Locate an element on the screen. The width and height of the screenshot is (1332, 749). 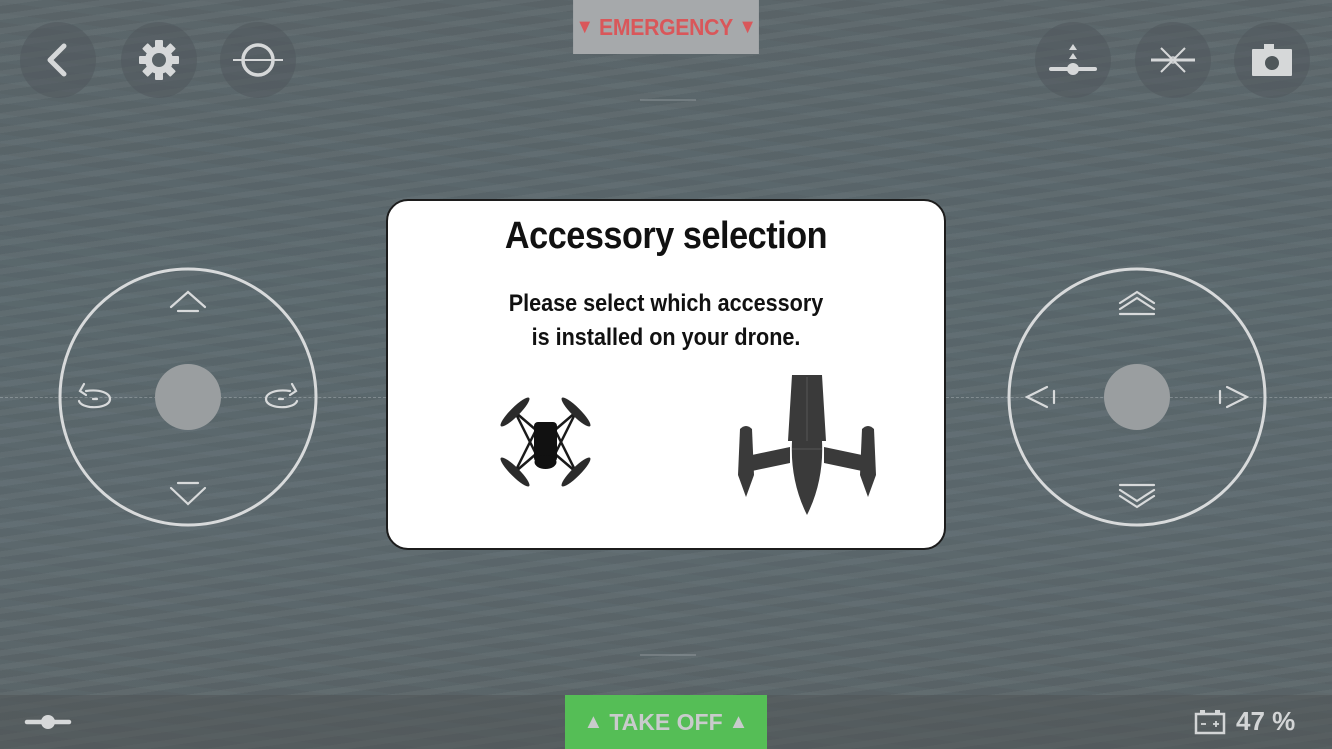
battery-status: 47 % is located at coordinates (1244, 721).